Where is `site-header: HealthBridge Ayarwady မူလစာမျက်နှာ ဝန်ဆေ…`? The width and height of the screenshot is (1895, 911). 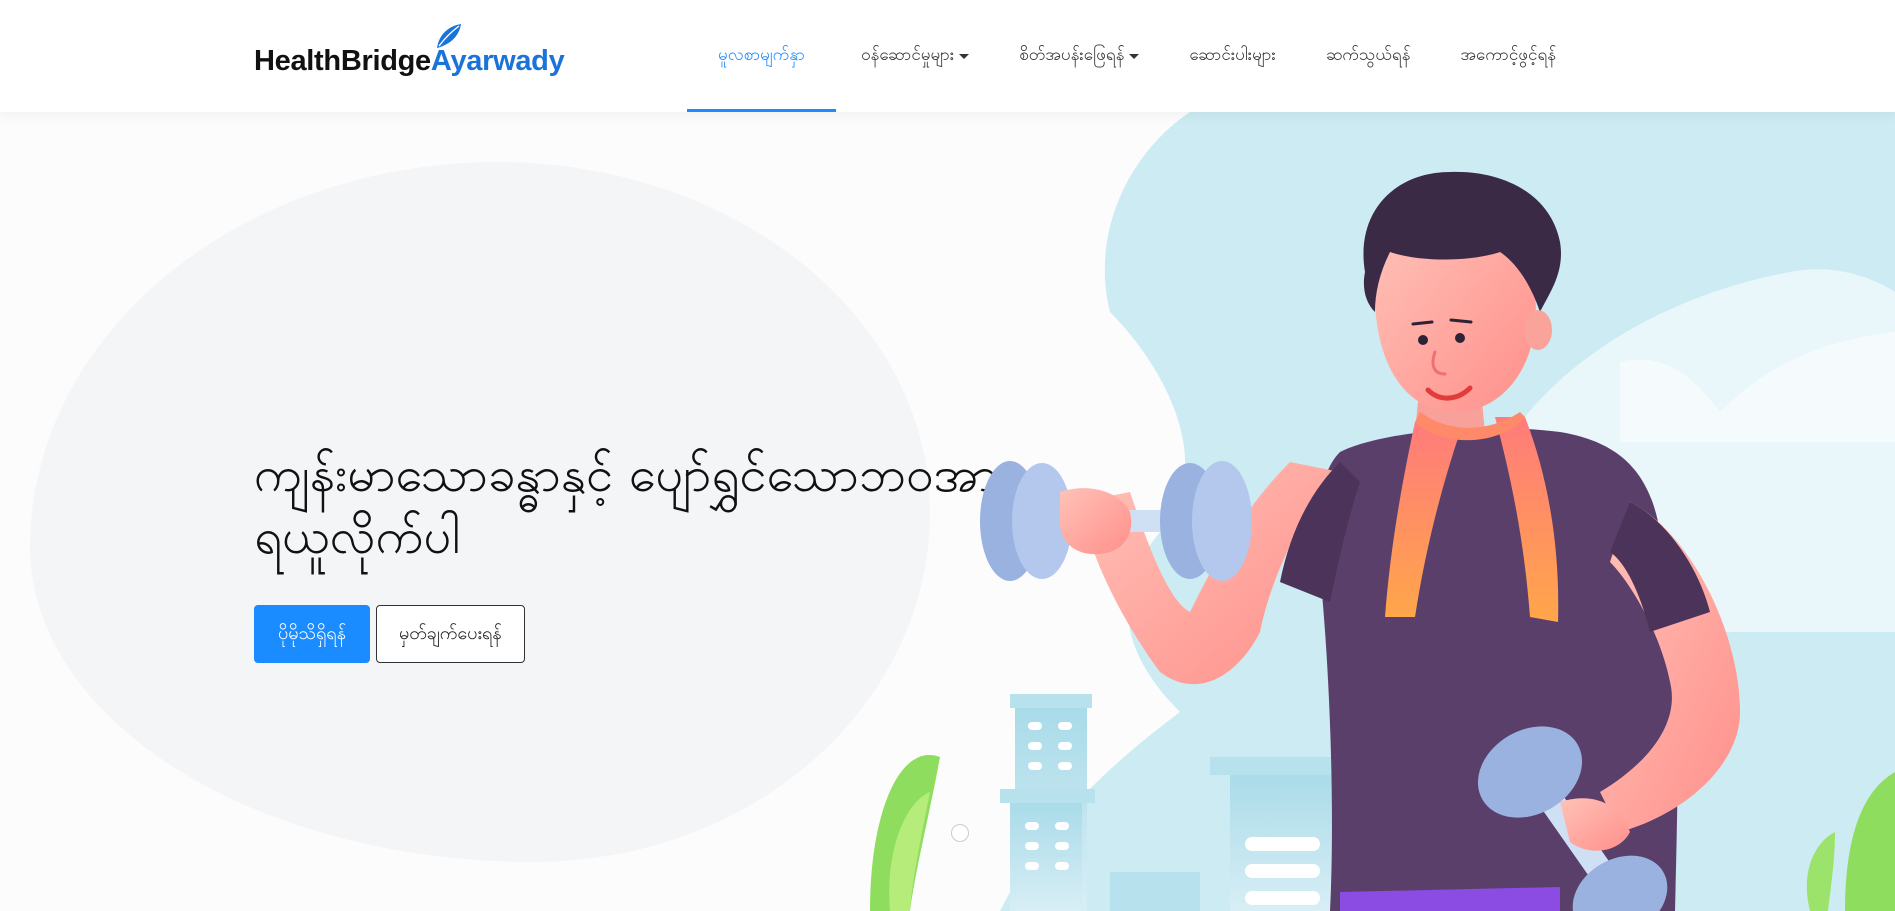 site-header: HealthBridge Ayarwady မူလစာမျက်နှာ ဝန်ဆေ… is located at coordinates (947, 56).